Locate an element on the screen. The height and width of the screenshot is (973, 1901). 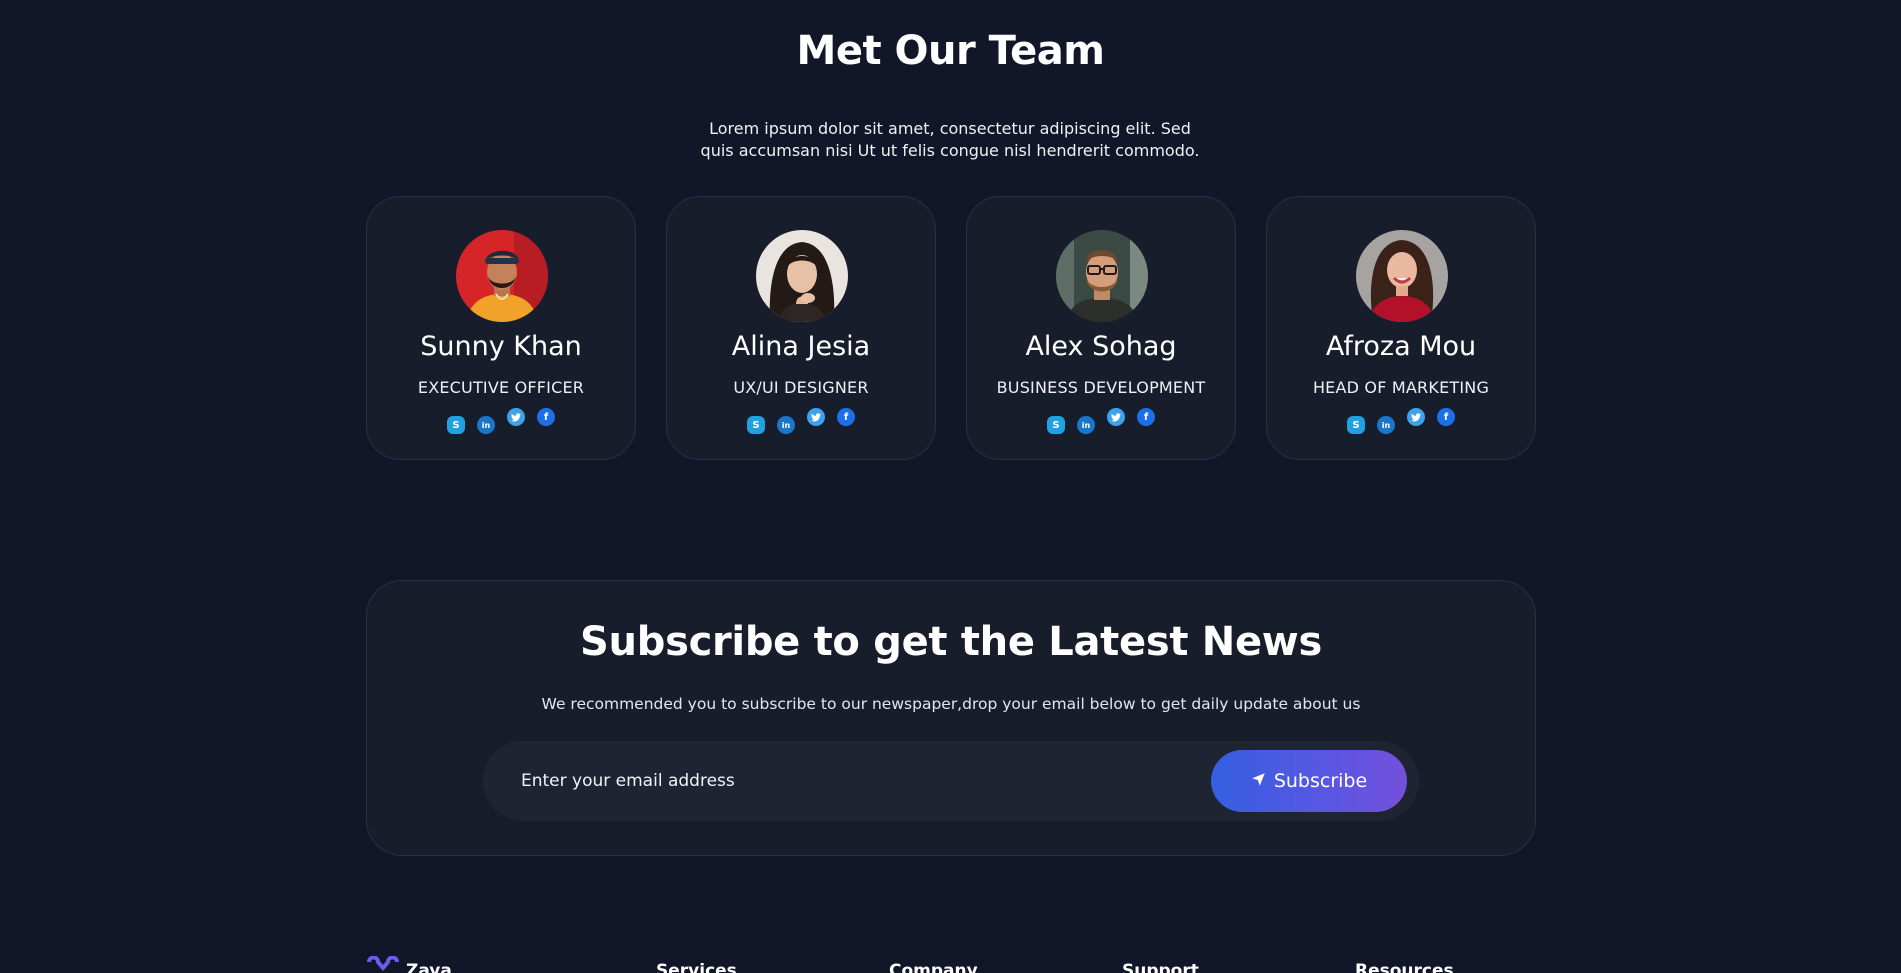
footer-heading-support: Support is located at coordinates (1160, 967).